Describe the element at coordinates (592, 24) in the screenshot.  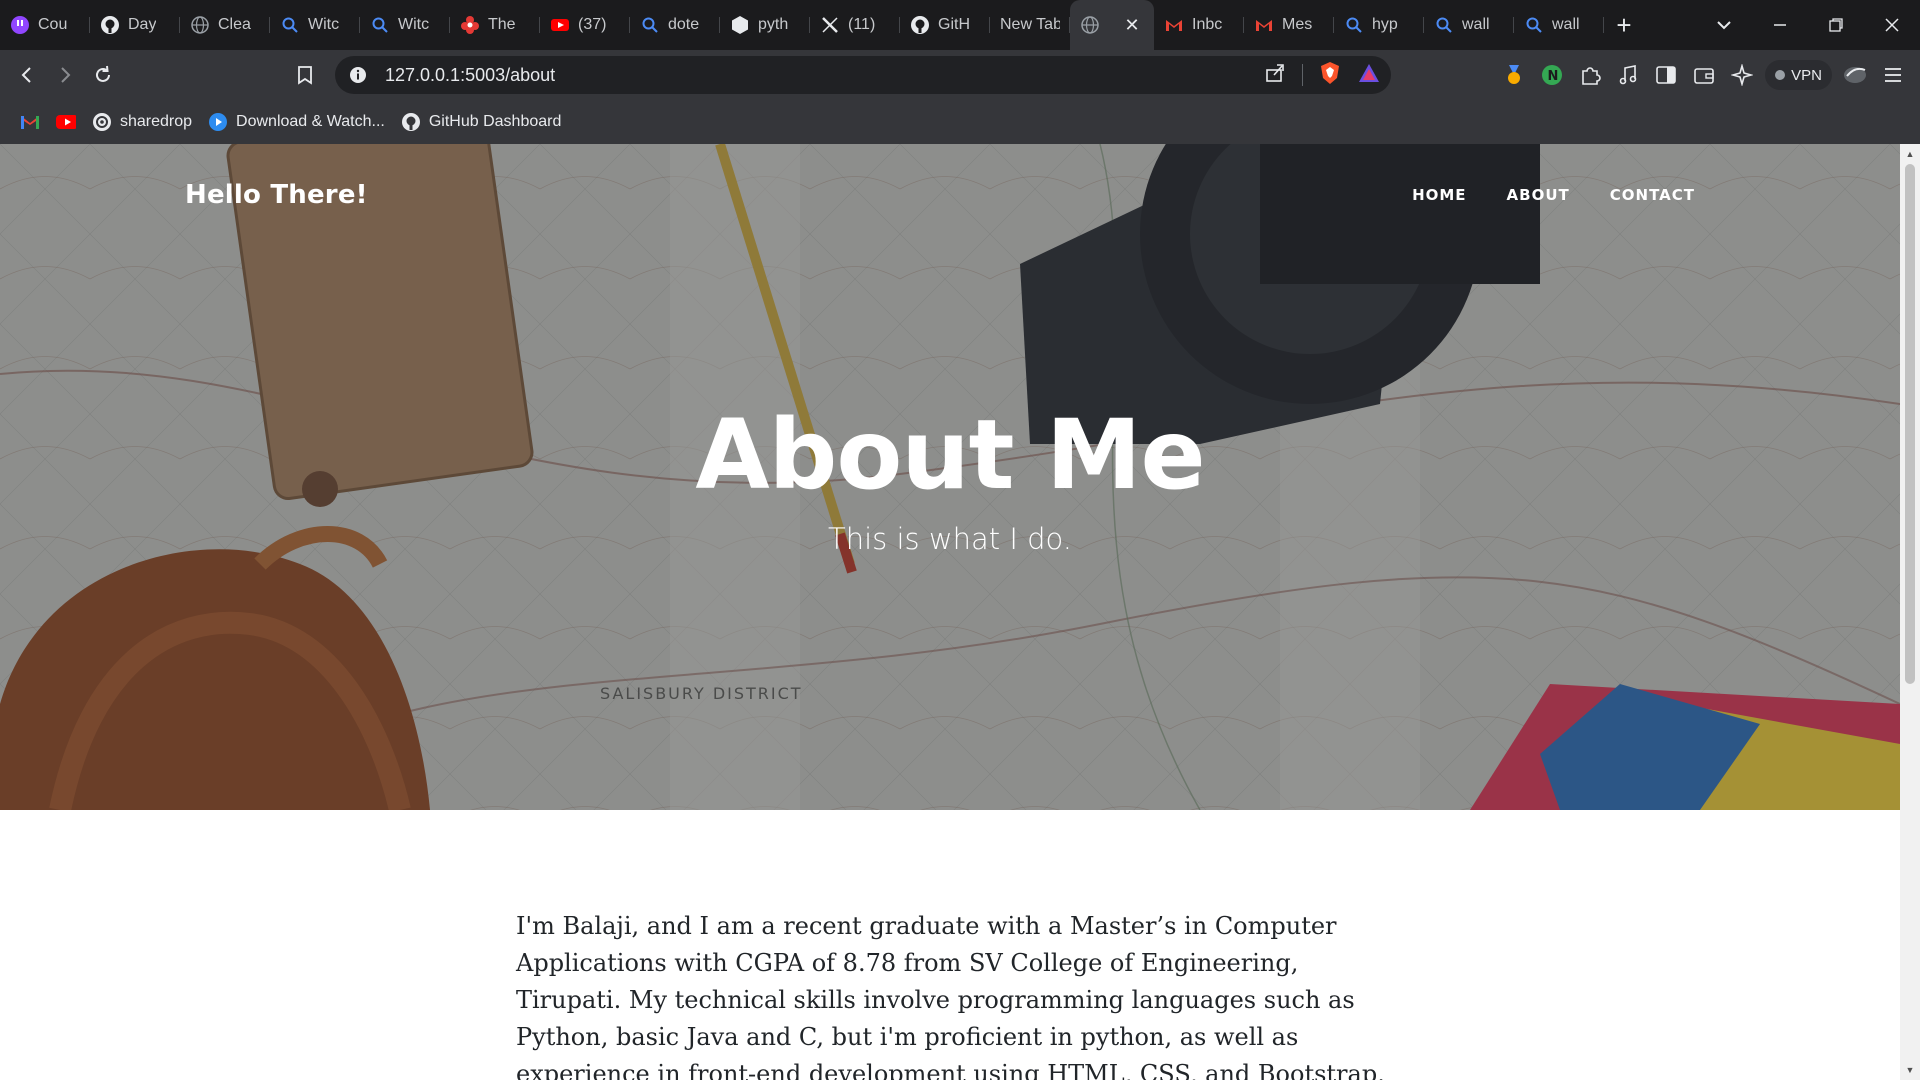
I see `tab-label: (37)` at that location.